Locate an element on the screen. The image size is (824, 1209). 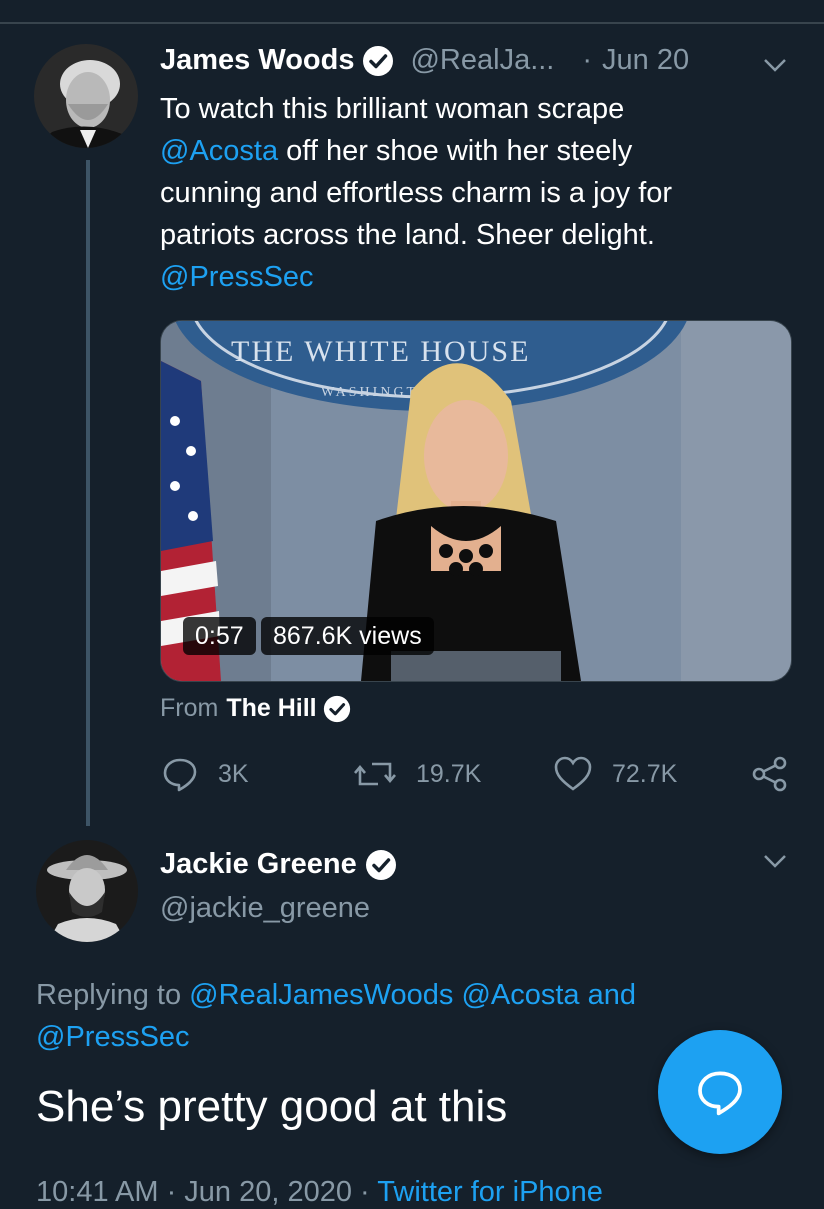
reply-timestamp: 10:41 AM · Jun 20, 2020 · is located at coordinates (203, 1192).